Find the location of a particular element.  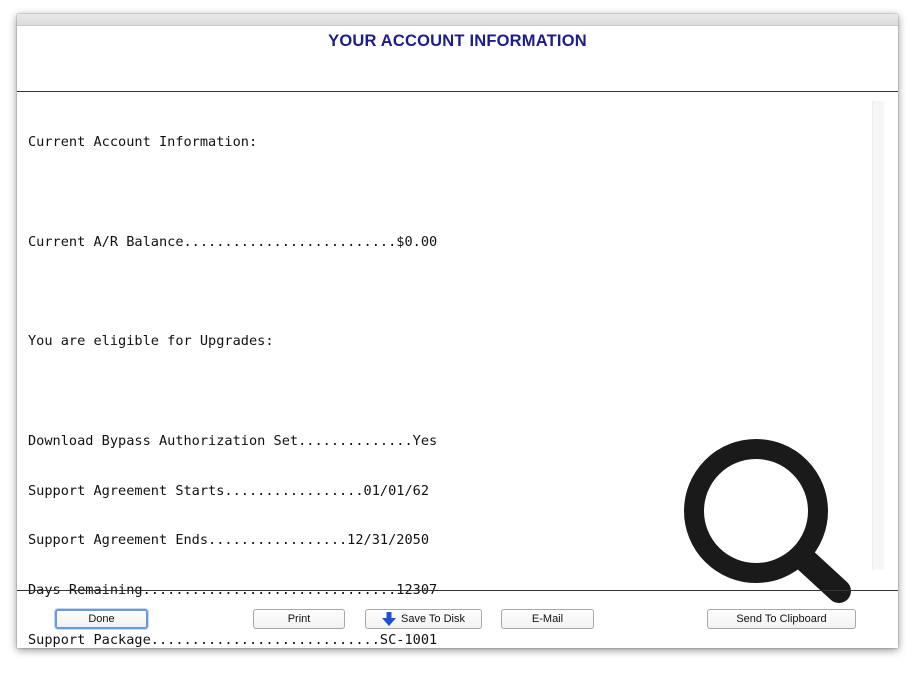

bottom-divider is located at coordinates (457, 590).